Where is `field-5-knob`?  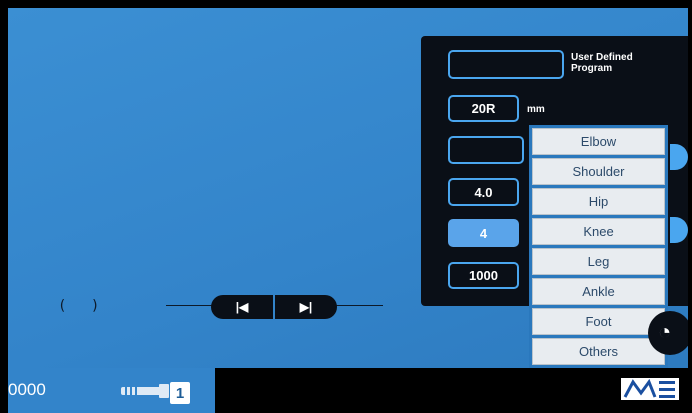
field-5-knob is located at coordinates (679, 230).